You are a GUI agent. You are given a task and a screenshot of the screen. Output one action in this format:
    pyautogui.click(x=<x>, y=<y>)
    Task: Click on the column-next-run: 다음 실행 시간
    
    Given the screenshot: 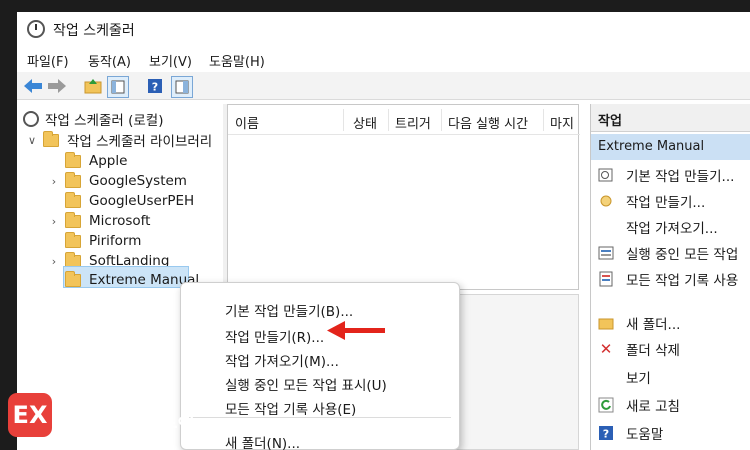 What is the action you would take?
    pyautogui.click(x=488, y=122)
    